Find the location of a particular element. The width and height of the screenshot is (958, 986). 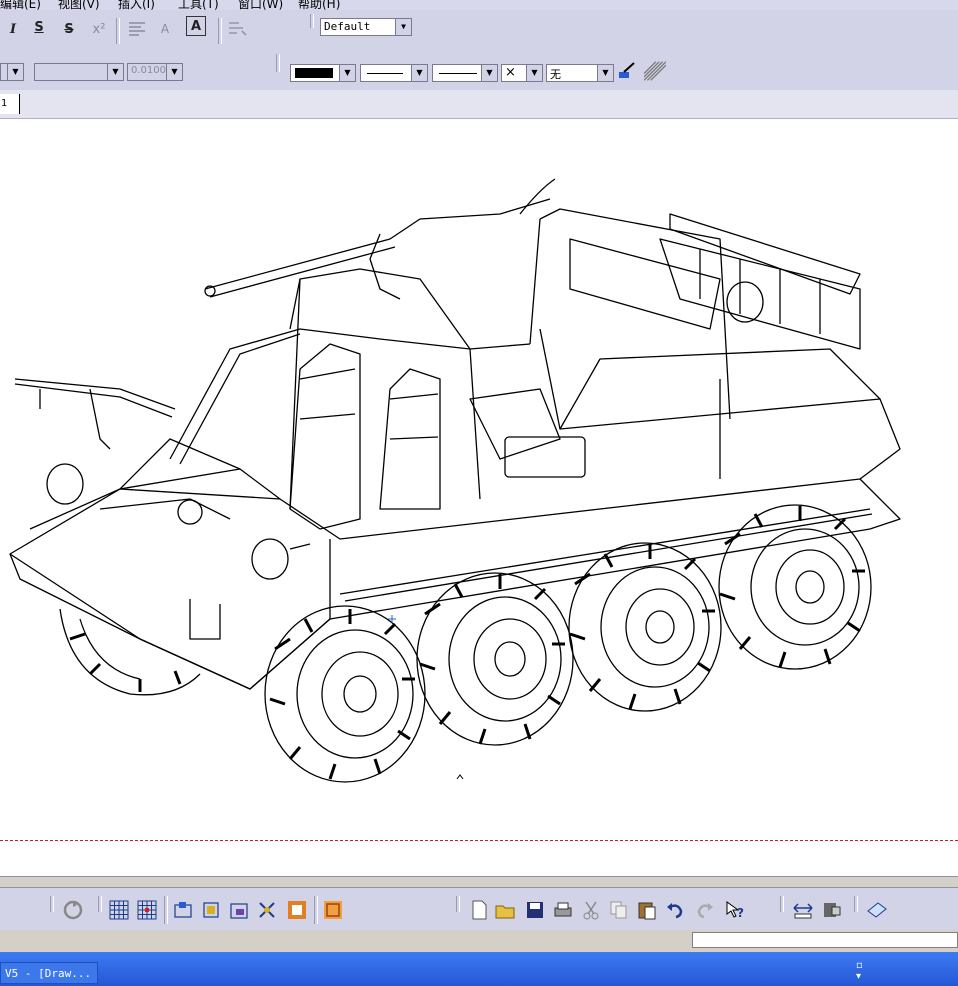

dimension-axes-icon is located at coordinates (267, 910).